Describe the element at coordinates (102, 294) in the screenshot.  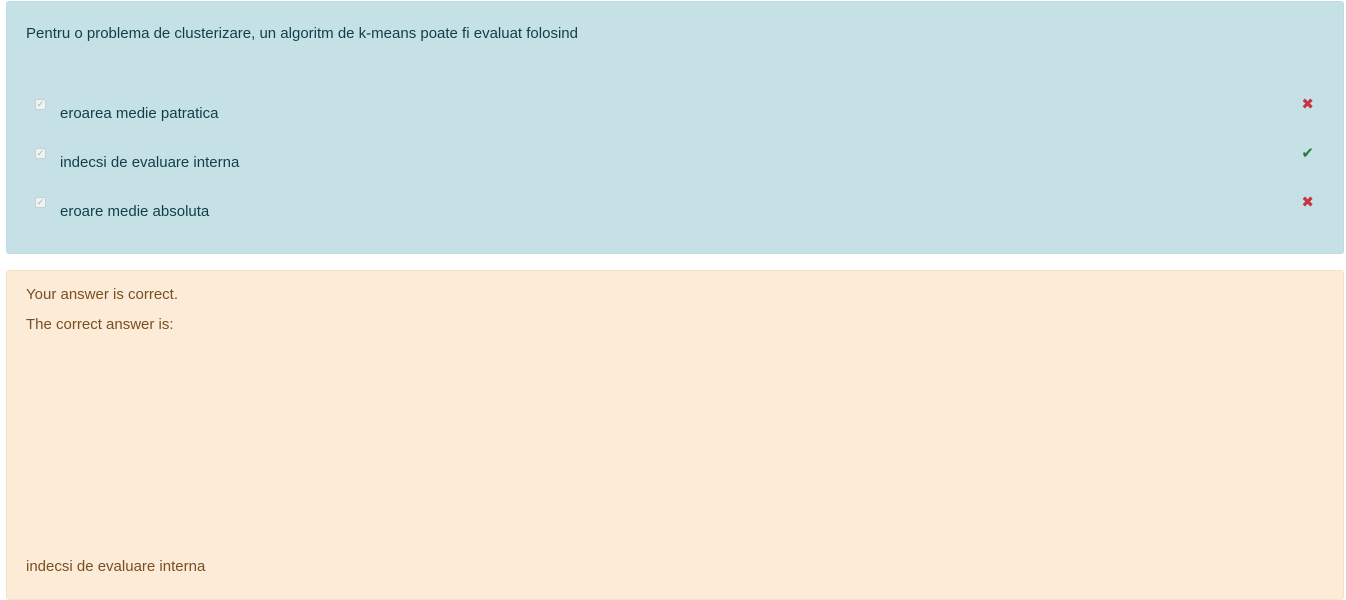
I see `feedback-status: Your answer is correct.` at that location.